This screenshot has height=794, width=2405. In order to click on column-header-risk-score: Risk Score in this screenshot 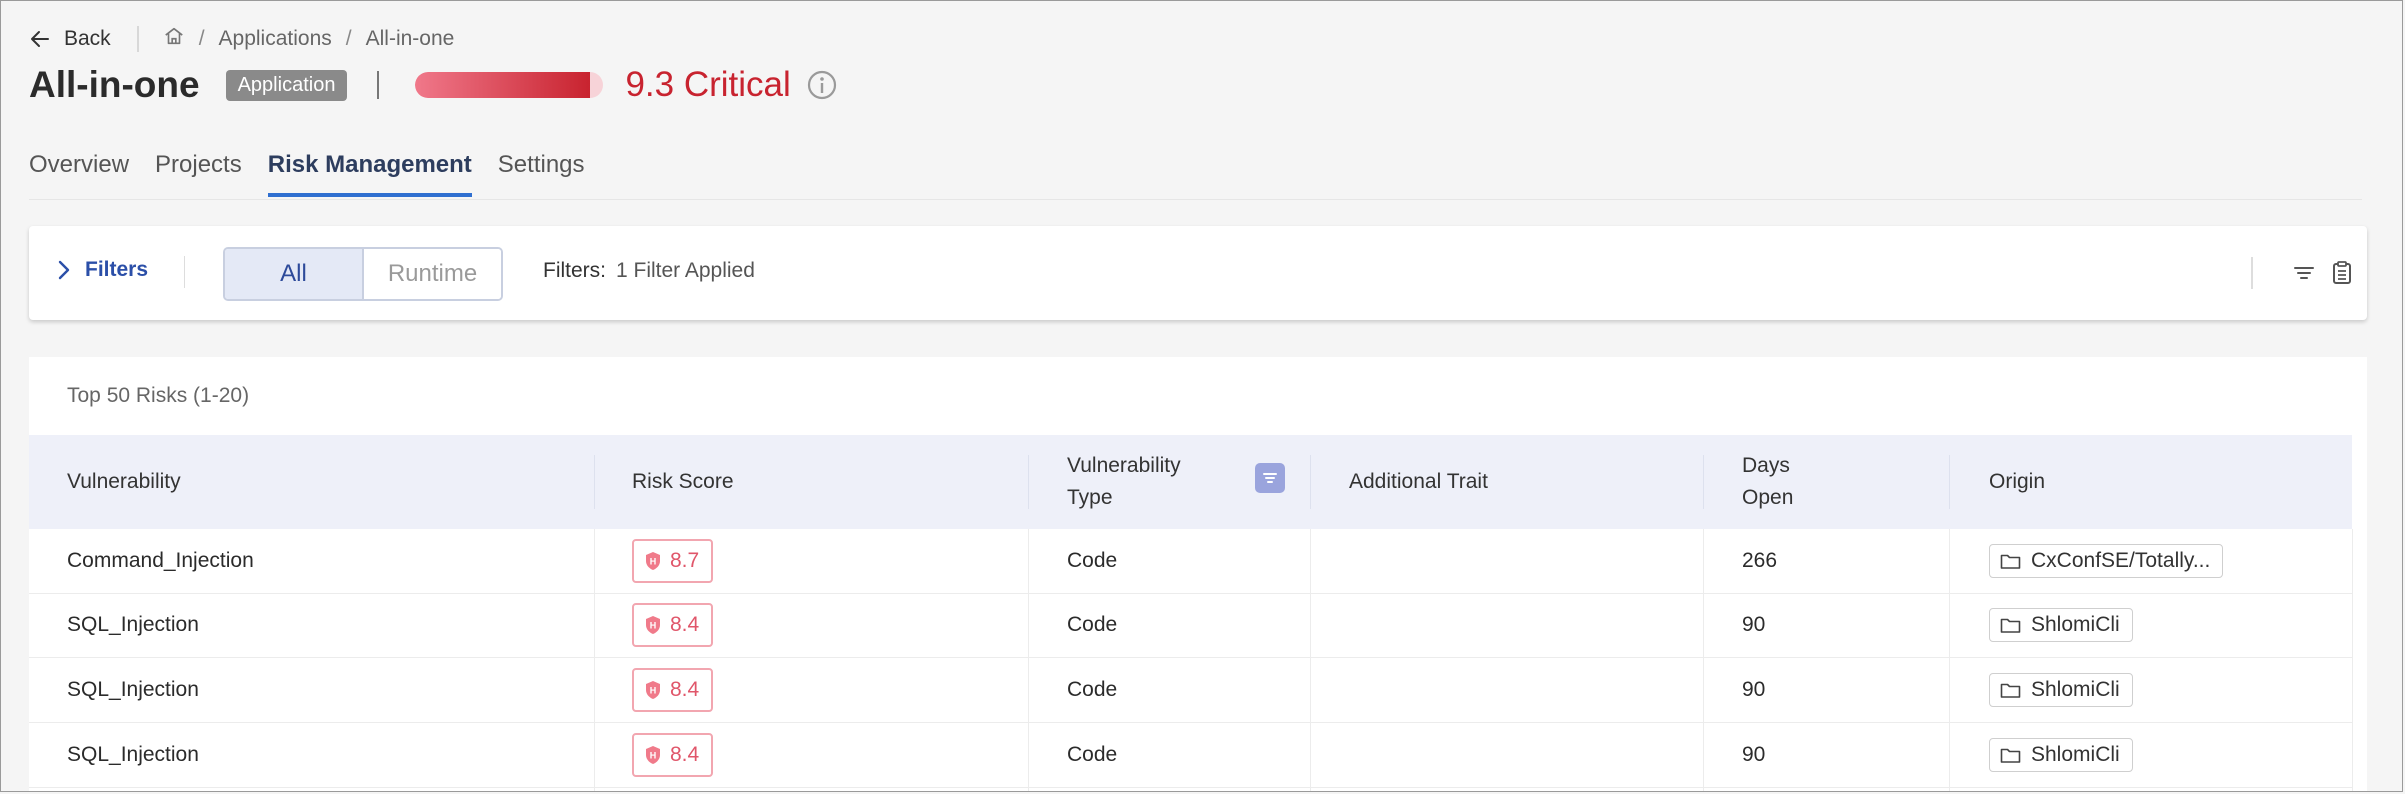, I will do `click(683, 482)`.